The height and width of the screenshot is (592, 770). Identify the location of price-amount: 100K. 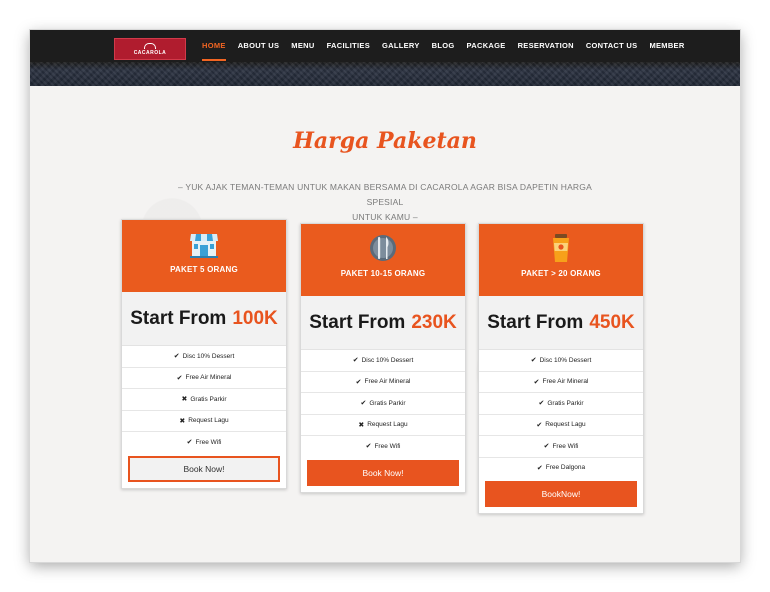
(255, 318).